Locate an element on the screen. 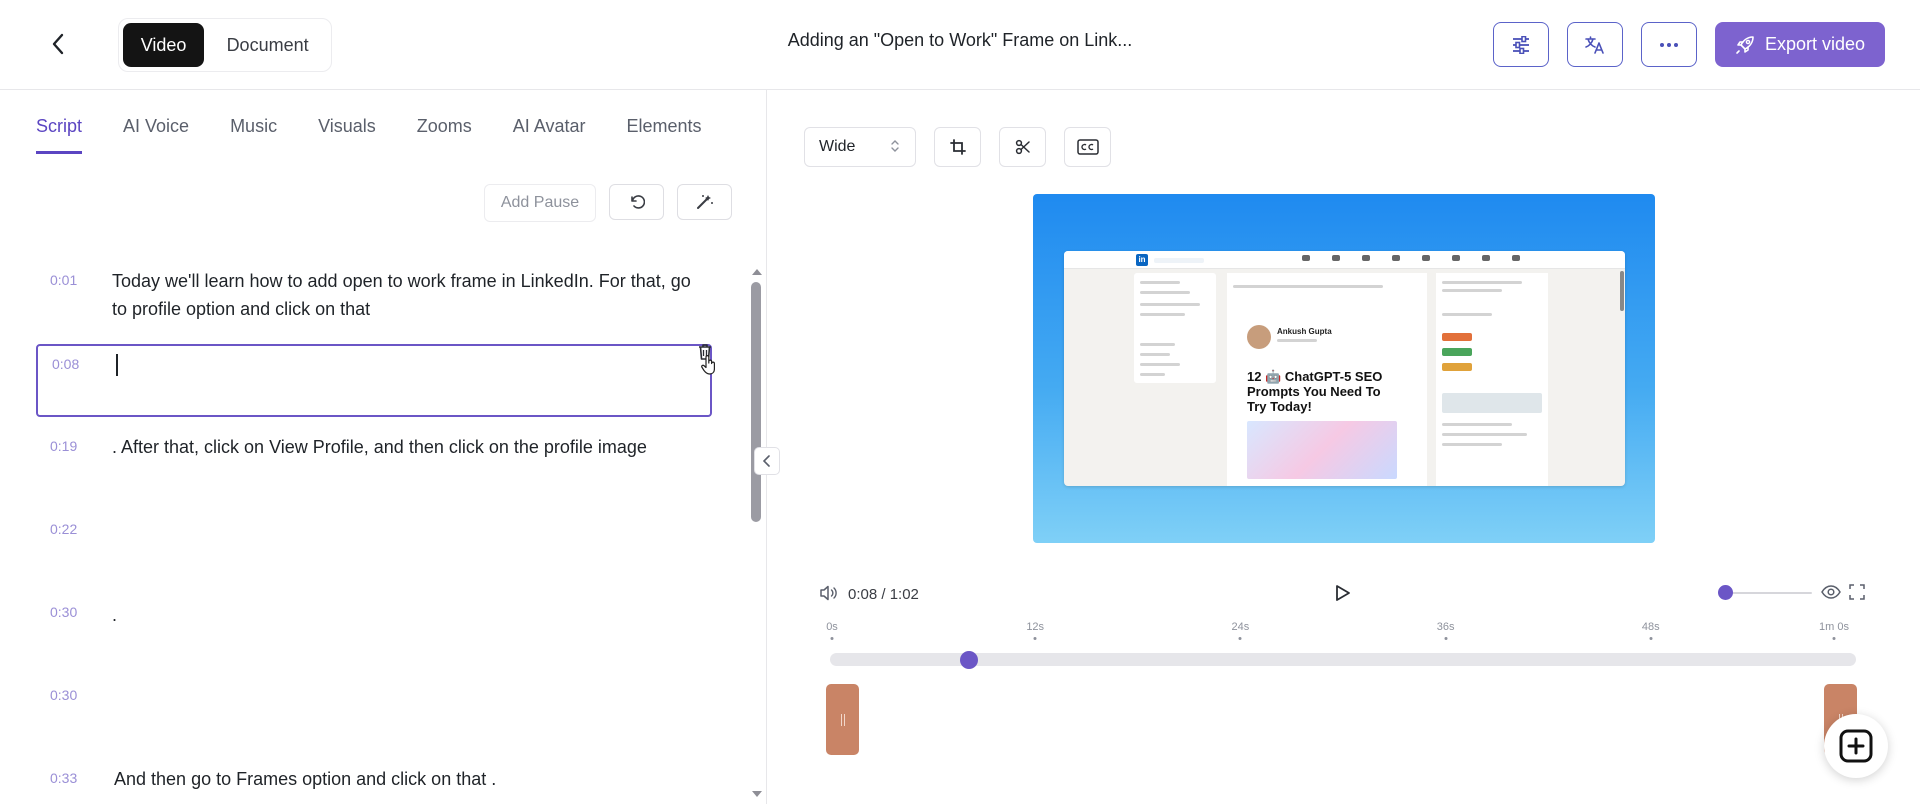 This screenshot has width=1920, height=804. export-video-button: Export video is located at coordinates (1800, 44).